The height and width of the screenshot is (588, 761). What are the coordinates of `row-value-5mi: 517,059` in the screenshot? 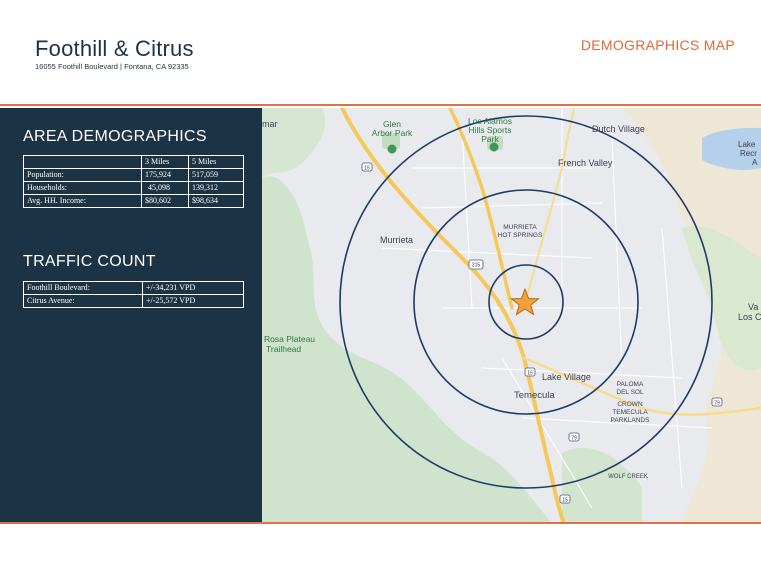 It's located at (216, 175).